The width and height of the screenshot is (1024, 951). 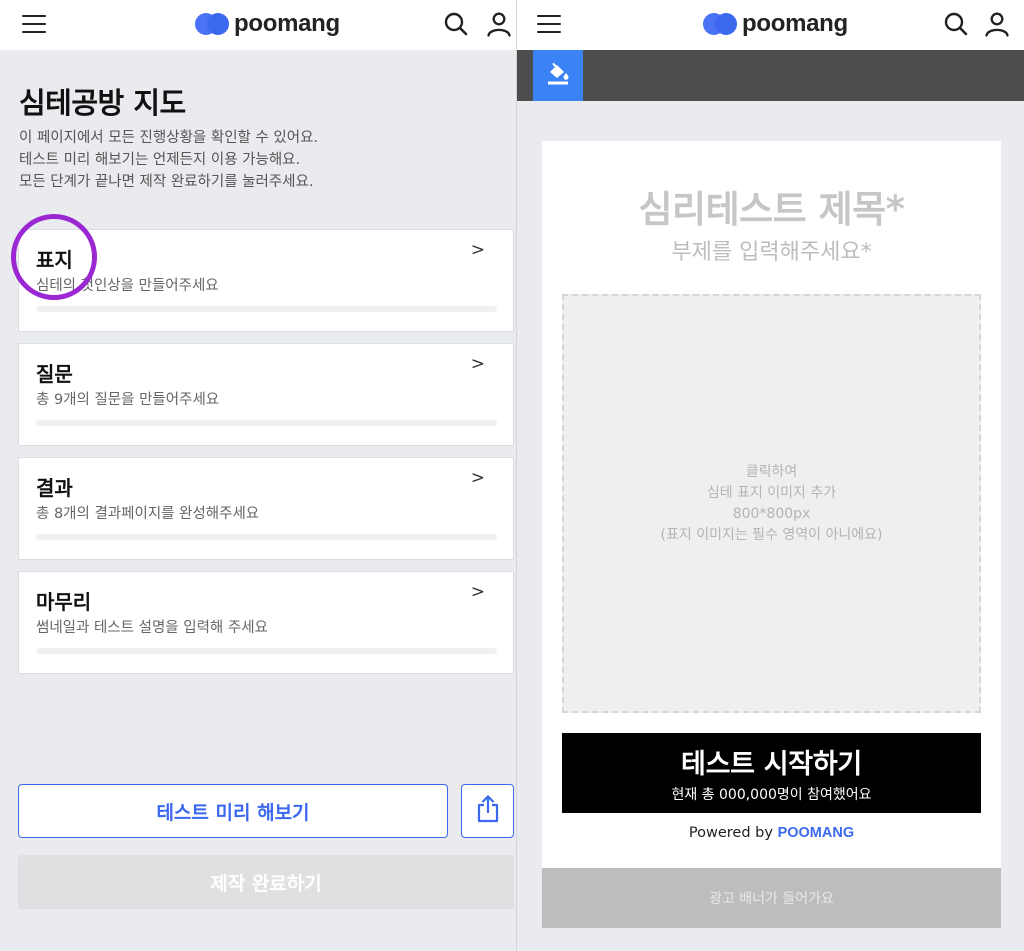 I want to click on paint-bucket-icon, so click(x=558, y=76).